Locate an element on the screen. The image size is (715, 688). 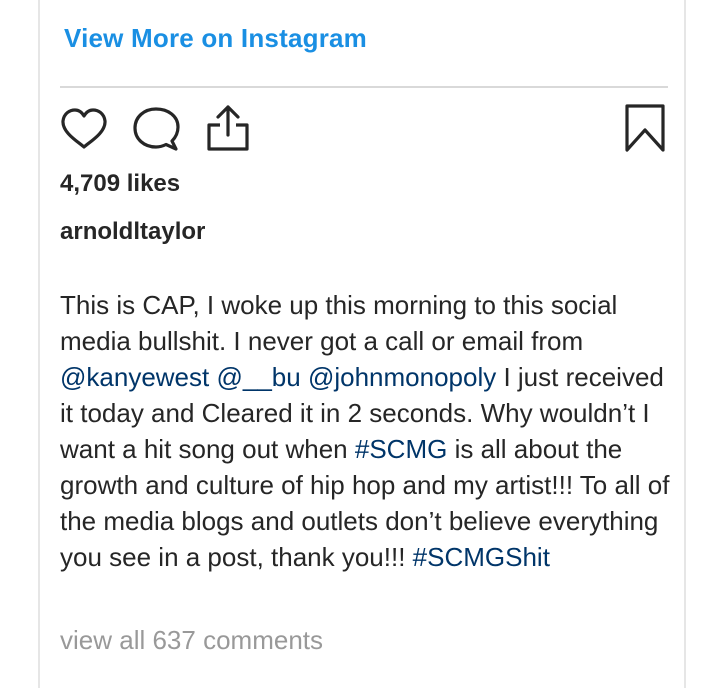
post-username: arnoldltaylor is located at coordinates (132, 232).